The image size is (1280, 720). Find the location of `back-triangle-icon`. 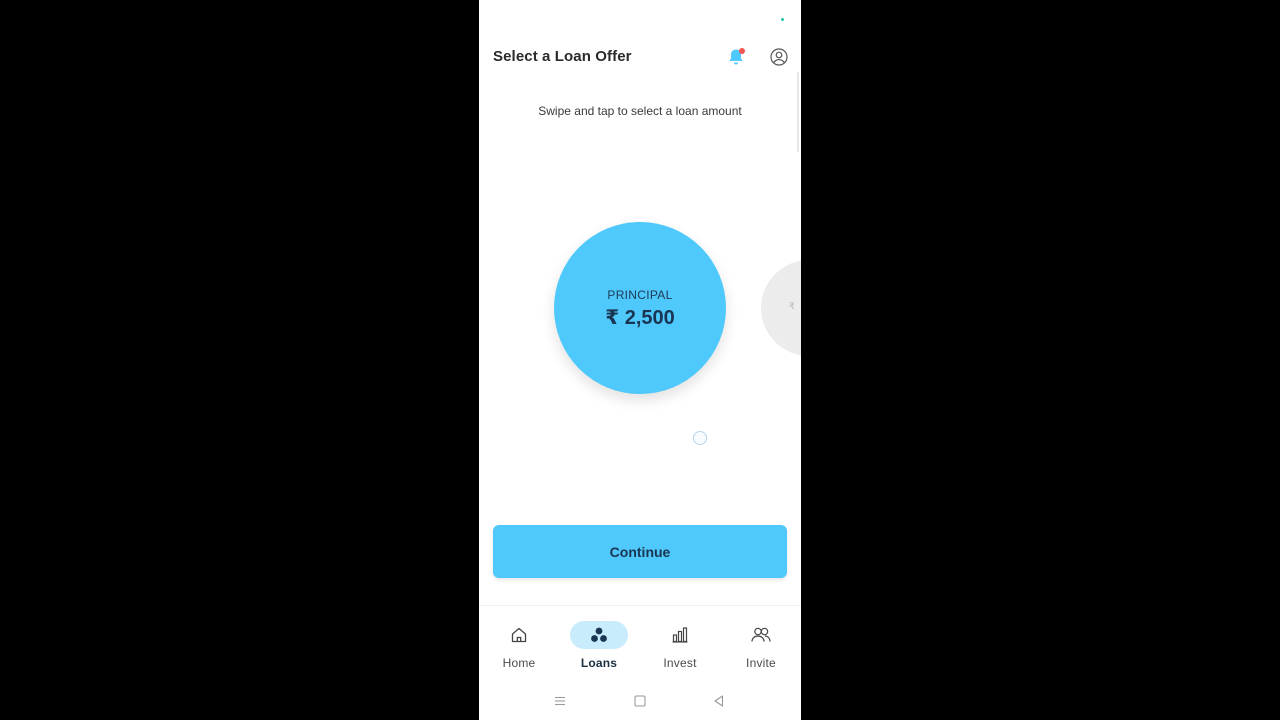

back-triangle-icon is located at coordinates (719, 701).